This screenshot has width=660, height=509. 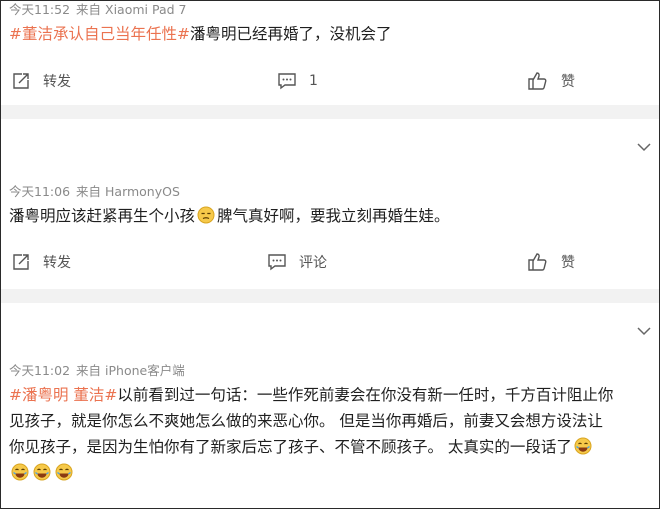 What do you see at coordinates (131, 9) in the screenshot?
I see `post-source: 来自 Xiaomi Pad 7` at bounding box center [131, 9].